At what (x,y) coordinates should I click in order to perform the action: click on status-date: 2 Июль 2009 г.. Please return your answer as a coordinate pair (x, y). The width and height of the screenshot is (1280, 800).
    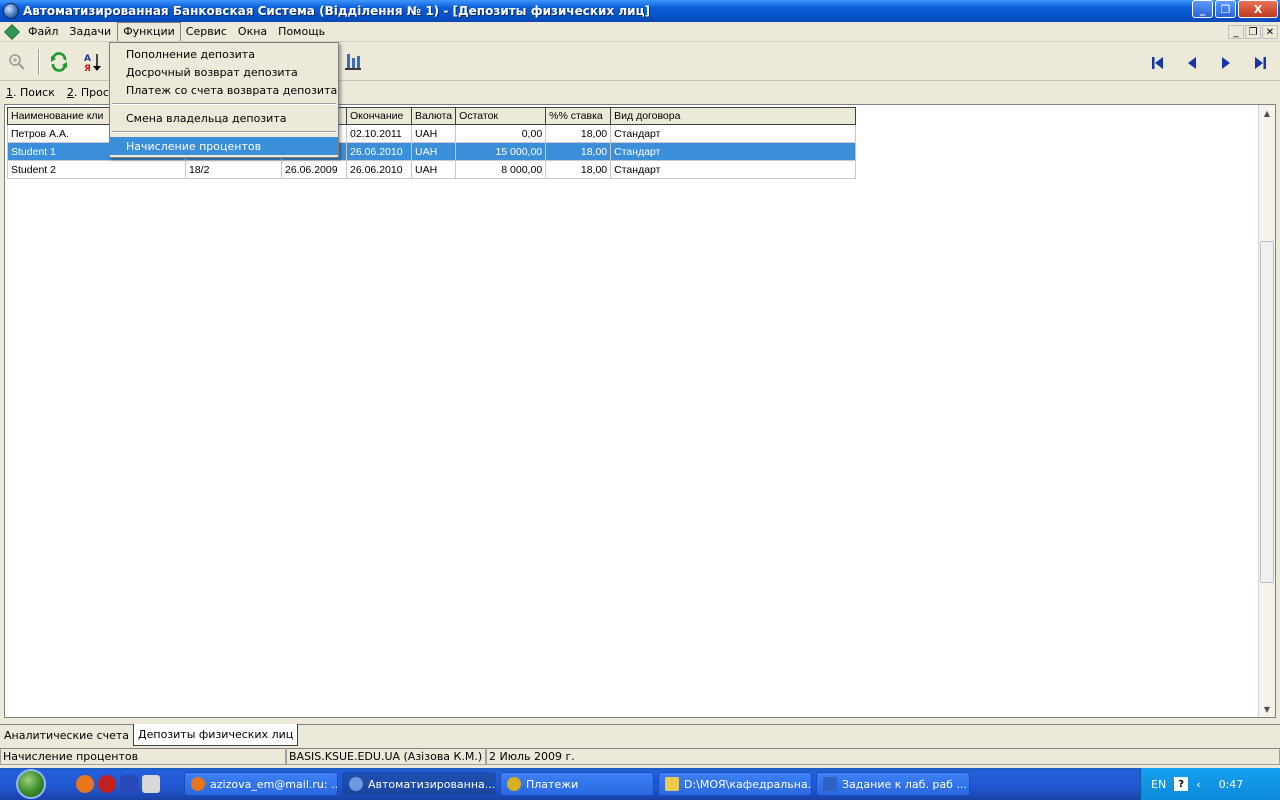
    Looking at the image, I should click on (883, 756).